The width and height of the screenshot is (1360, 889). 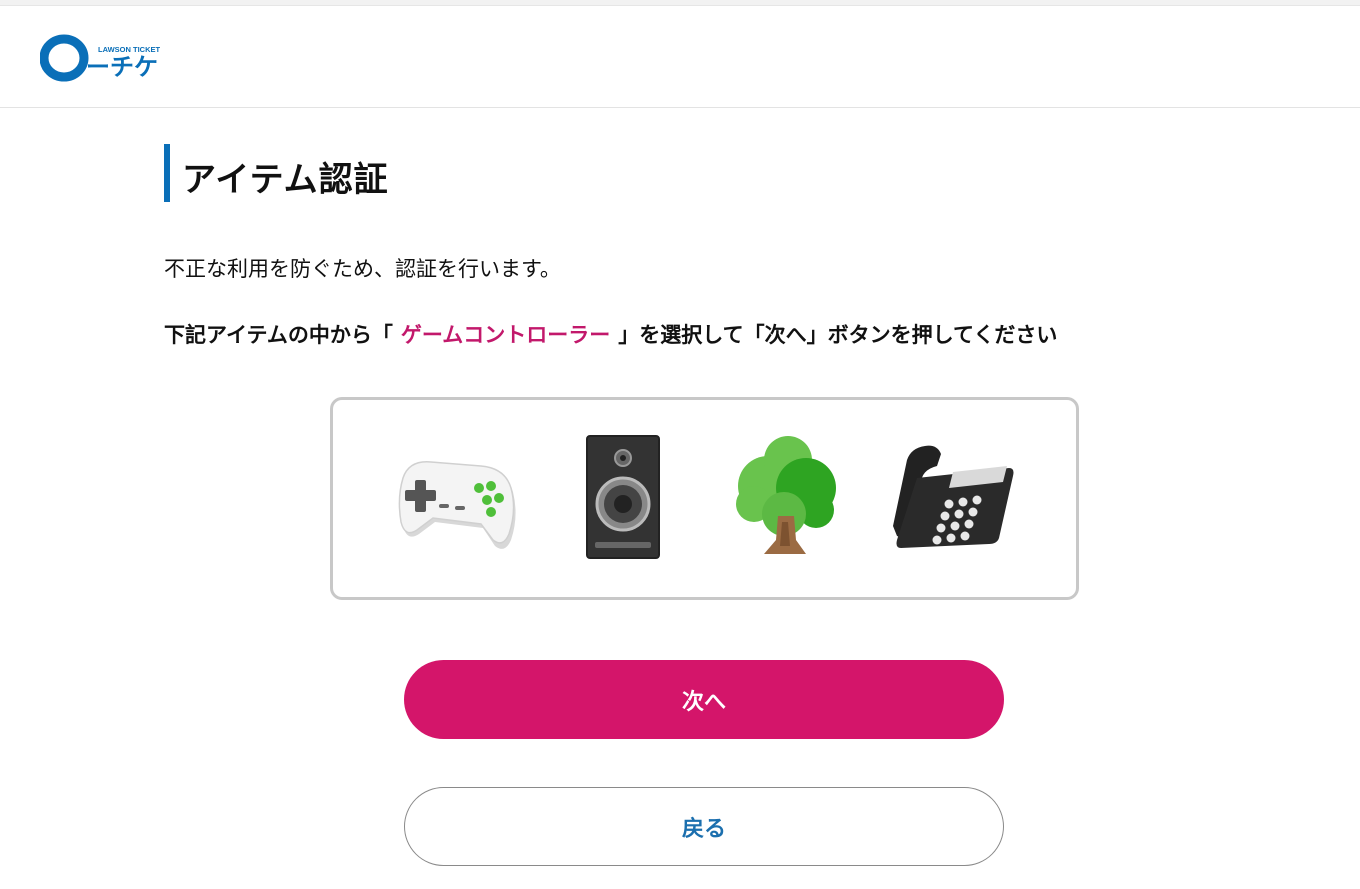 I want to click on next-button: 次へ, so click(x=704, y=699).